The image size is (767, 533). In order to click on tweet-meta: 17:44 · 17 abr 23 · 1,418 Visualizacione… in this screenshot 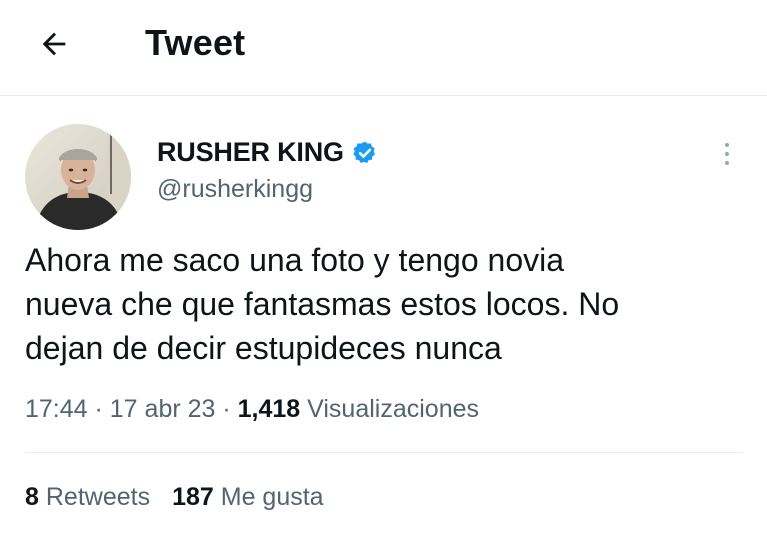, I will do `click(252, 409)`.